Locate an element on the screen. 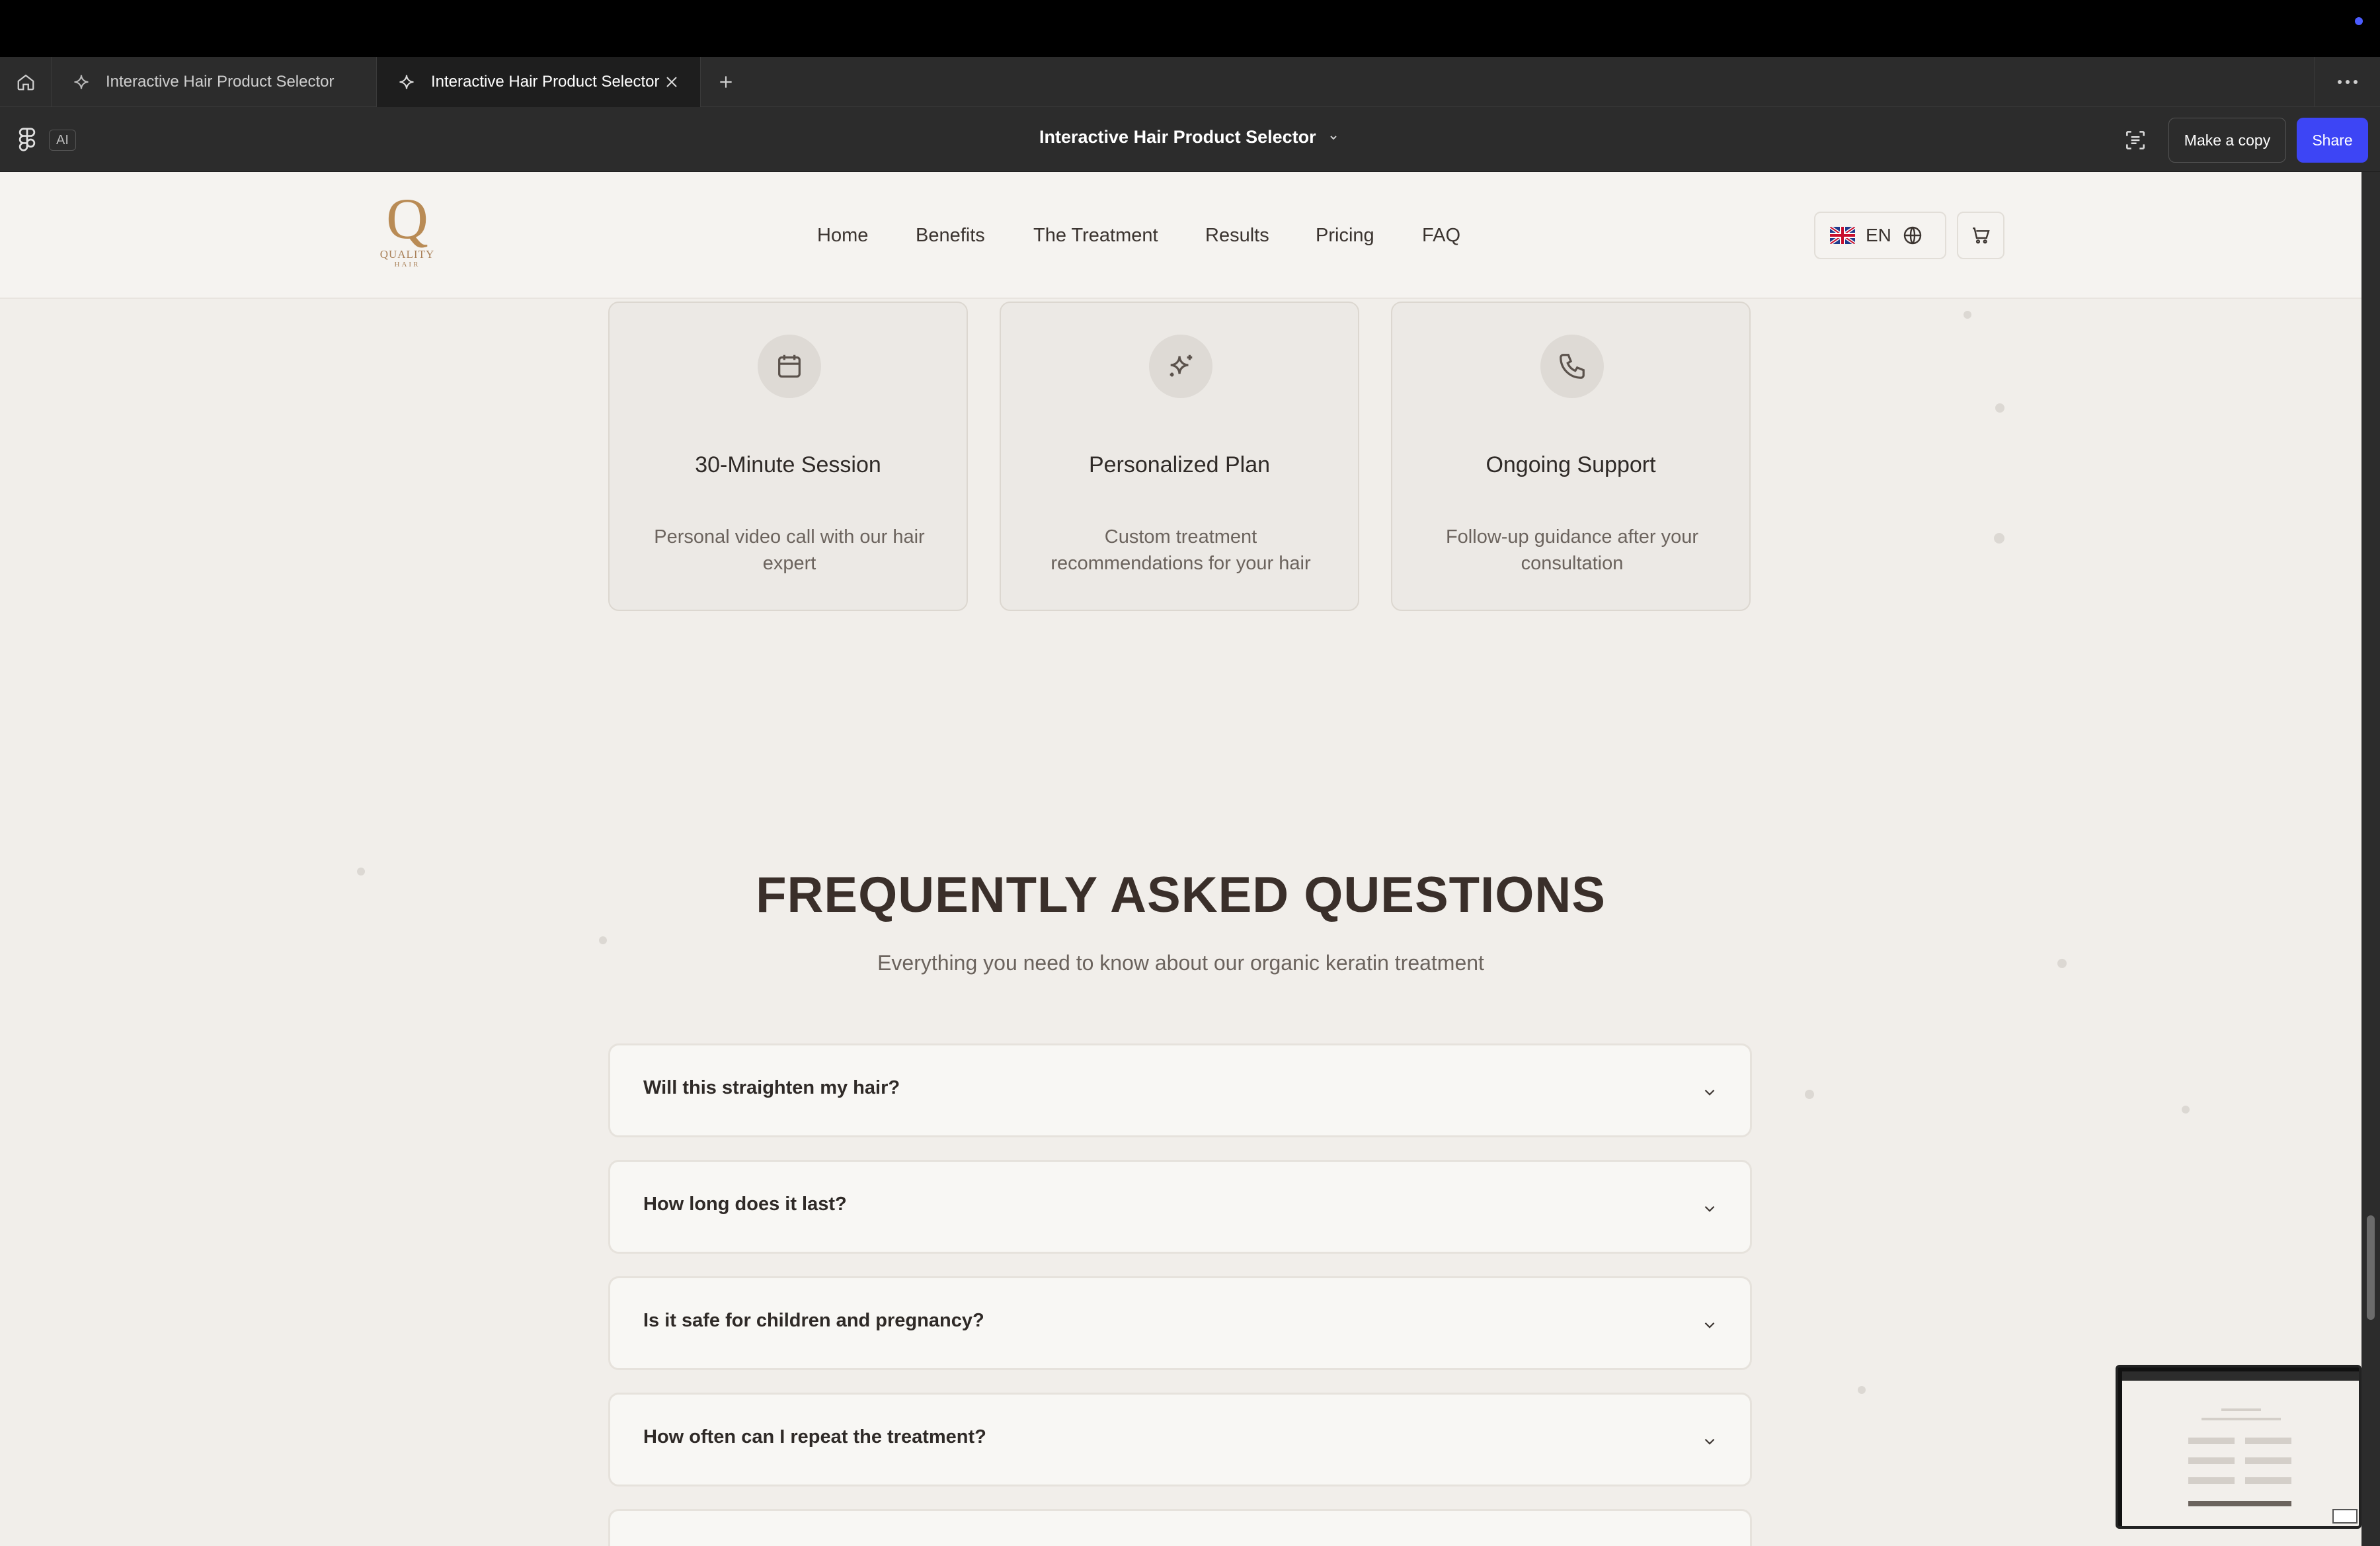 The image size is (2380, 1546). globe-icon is located at coordinates (1912, 235).